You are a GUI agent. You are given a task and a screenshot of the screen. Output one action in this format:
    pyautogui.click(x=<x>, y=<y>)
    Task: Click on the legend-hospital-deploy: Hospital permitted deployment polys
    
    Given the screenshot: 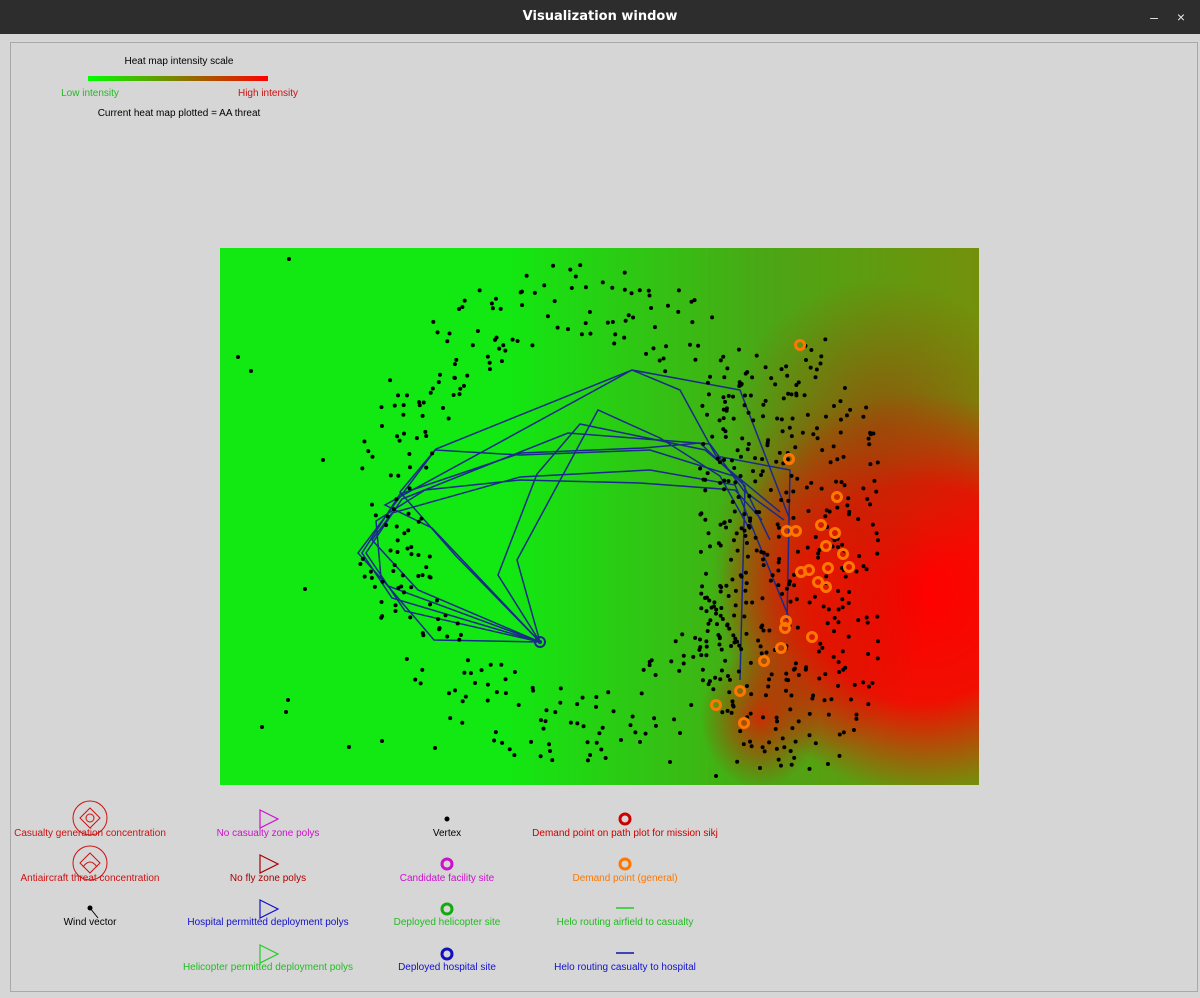 What is the action you would take?
    pyautogui.click(x=268, y=922)
    